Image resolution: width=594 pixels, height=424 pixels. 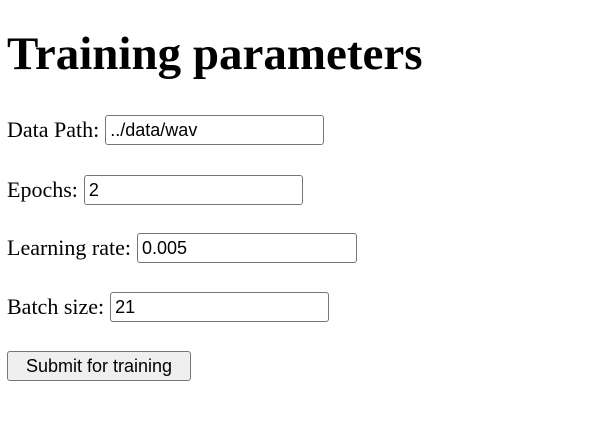 I want to click on data-path-label: Data Path:, so click(x=53, y=129).